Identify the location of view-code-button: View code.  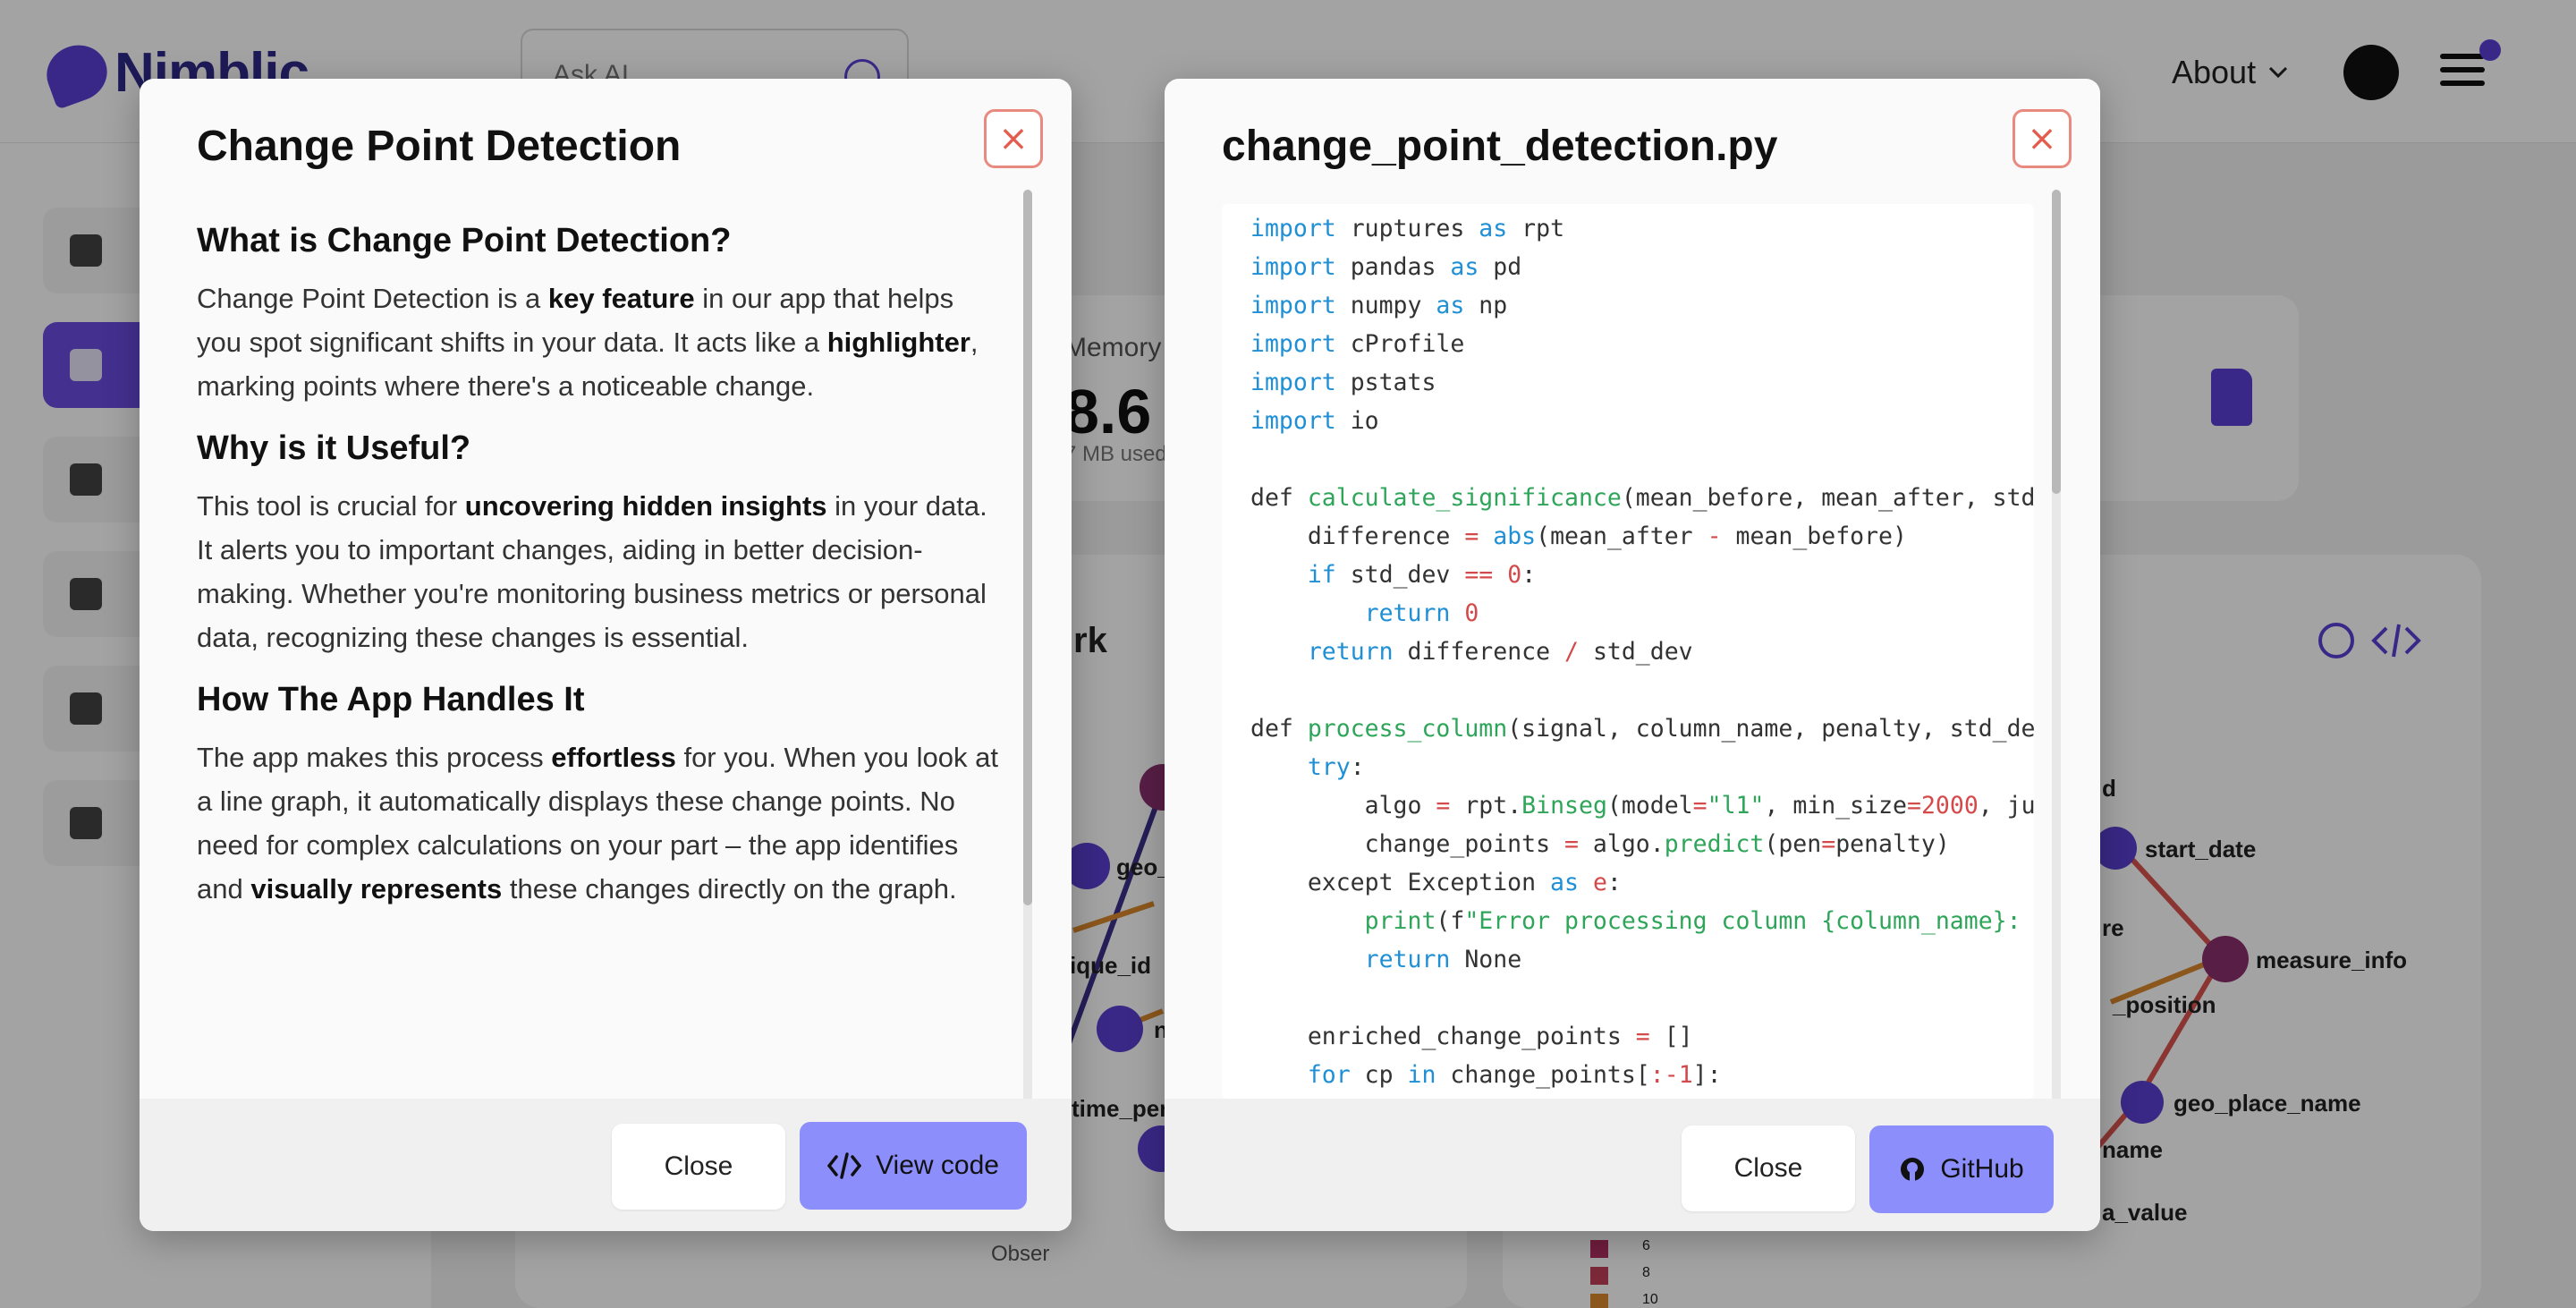
(913, 1166).